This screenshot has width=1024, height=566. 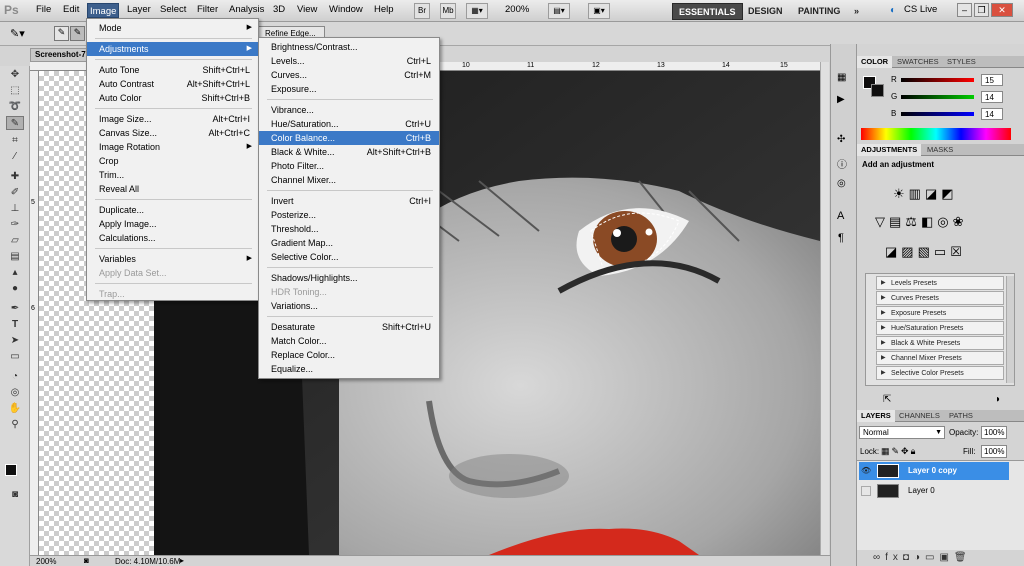 I want to click on screen-mode-icon: ▣▾, so click(x=599, y=11).